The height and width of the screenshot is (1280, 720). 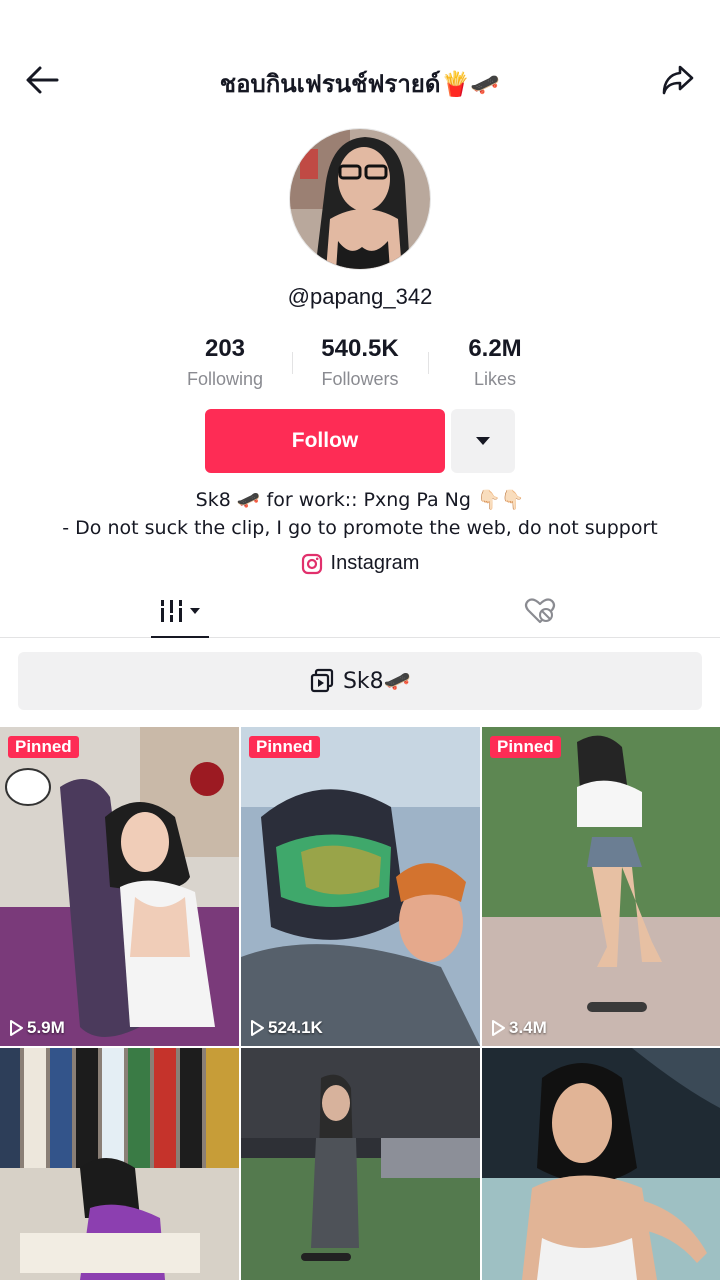 I want to click on instagram-link: Instagram, so click(x=360, y=563).